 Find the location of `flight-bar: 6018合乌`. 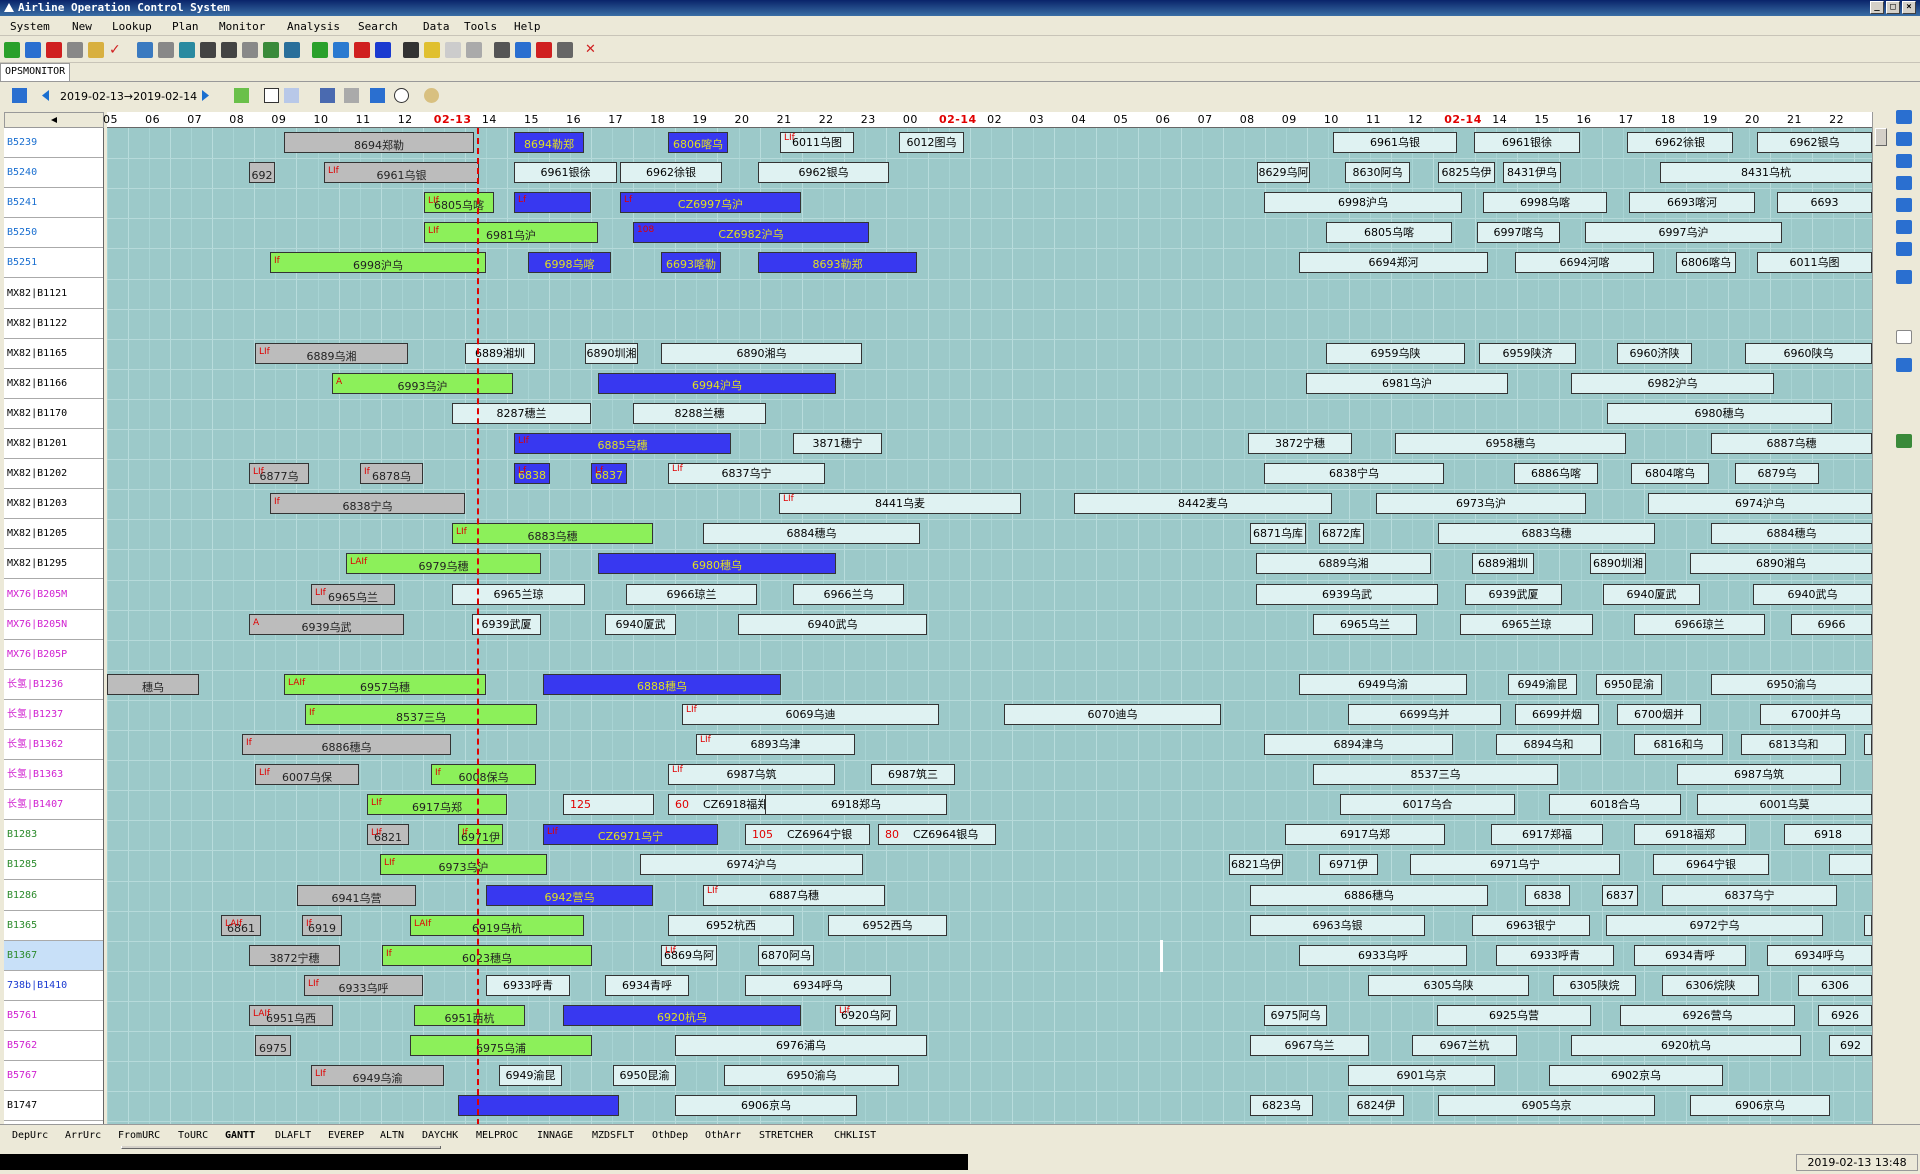

flight-bar: 6018合乌 is located at coordinates (1615, 805).